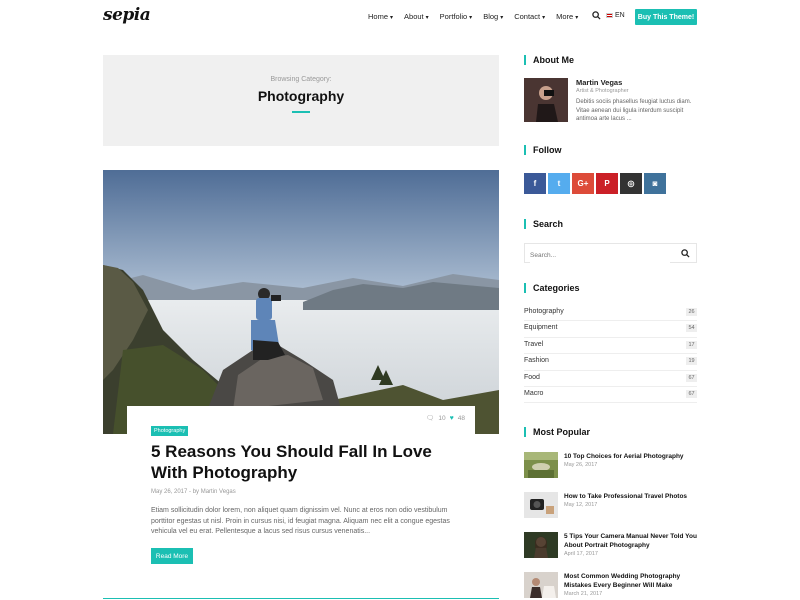  I want to click on nav-label: About, so click(414, 16).